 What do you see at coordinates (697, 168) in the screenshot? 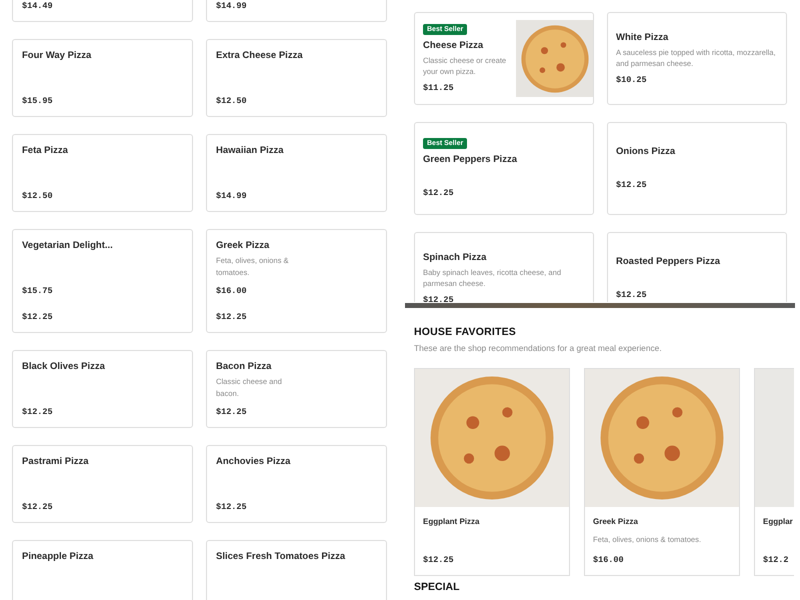
I see `menu-item-card: Onions Pizza $12.25` at bounding box center [697, 168].